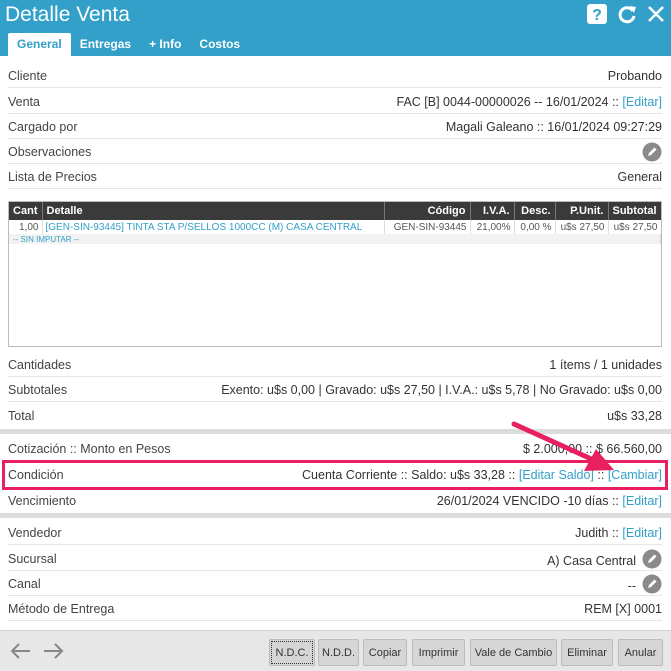 The height and width of the screenshot is (671, 671). What do you see at coordinates (43, 127) in the screenshot?
I see `cargado-label: Cargado por` at bounding box center [43, 127].